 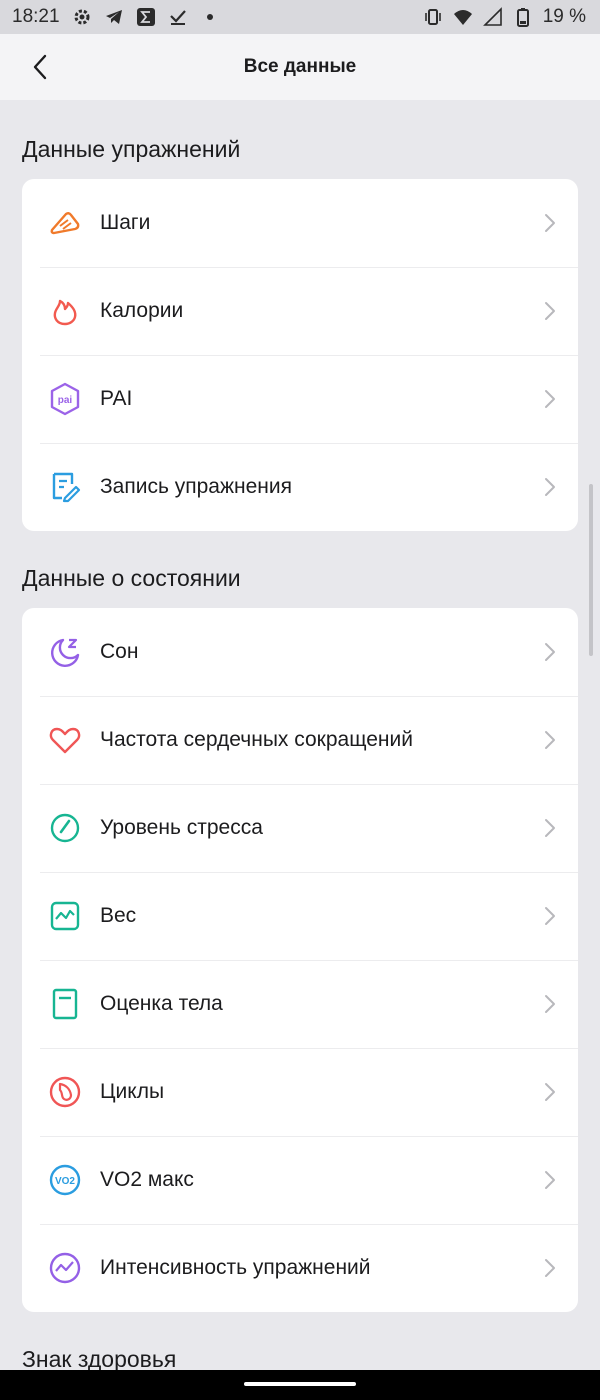 What do you see at coordinates (492, 17) in the screenshot?
I see `signal-icon` at bounding box center [492, 17].